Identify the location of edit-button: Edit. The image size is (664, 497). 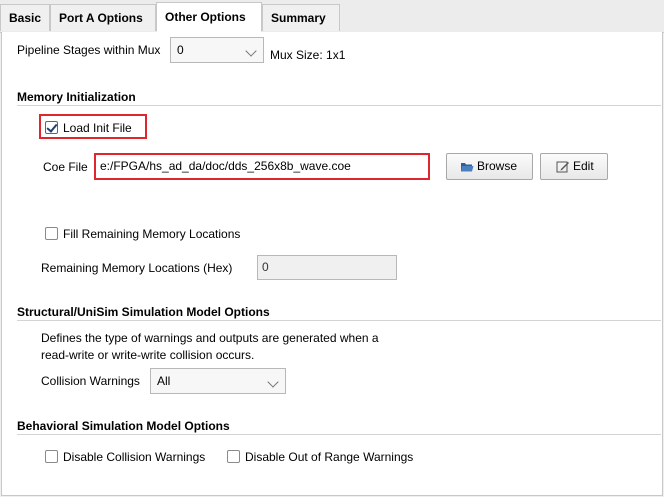
(574, 166).